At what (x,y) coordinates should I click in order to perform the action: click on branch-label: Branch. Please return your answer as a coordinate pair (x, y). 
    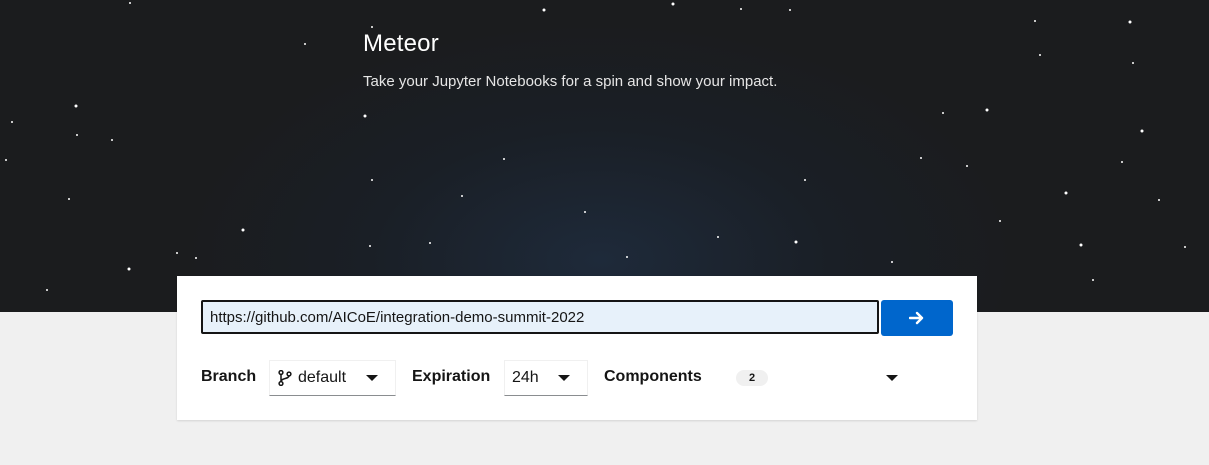
    Looking at the image, I should click on (229, 376).